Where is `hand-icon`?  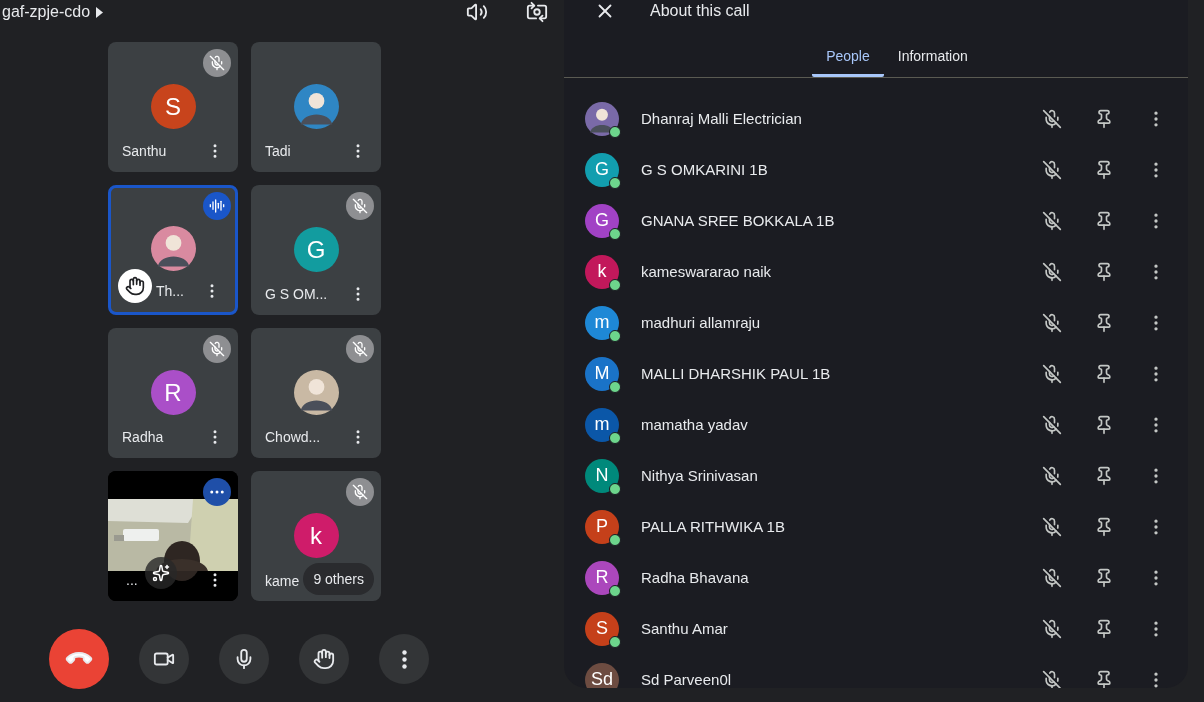
hand-icon is located at coordinates (324, 659).